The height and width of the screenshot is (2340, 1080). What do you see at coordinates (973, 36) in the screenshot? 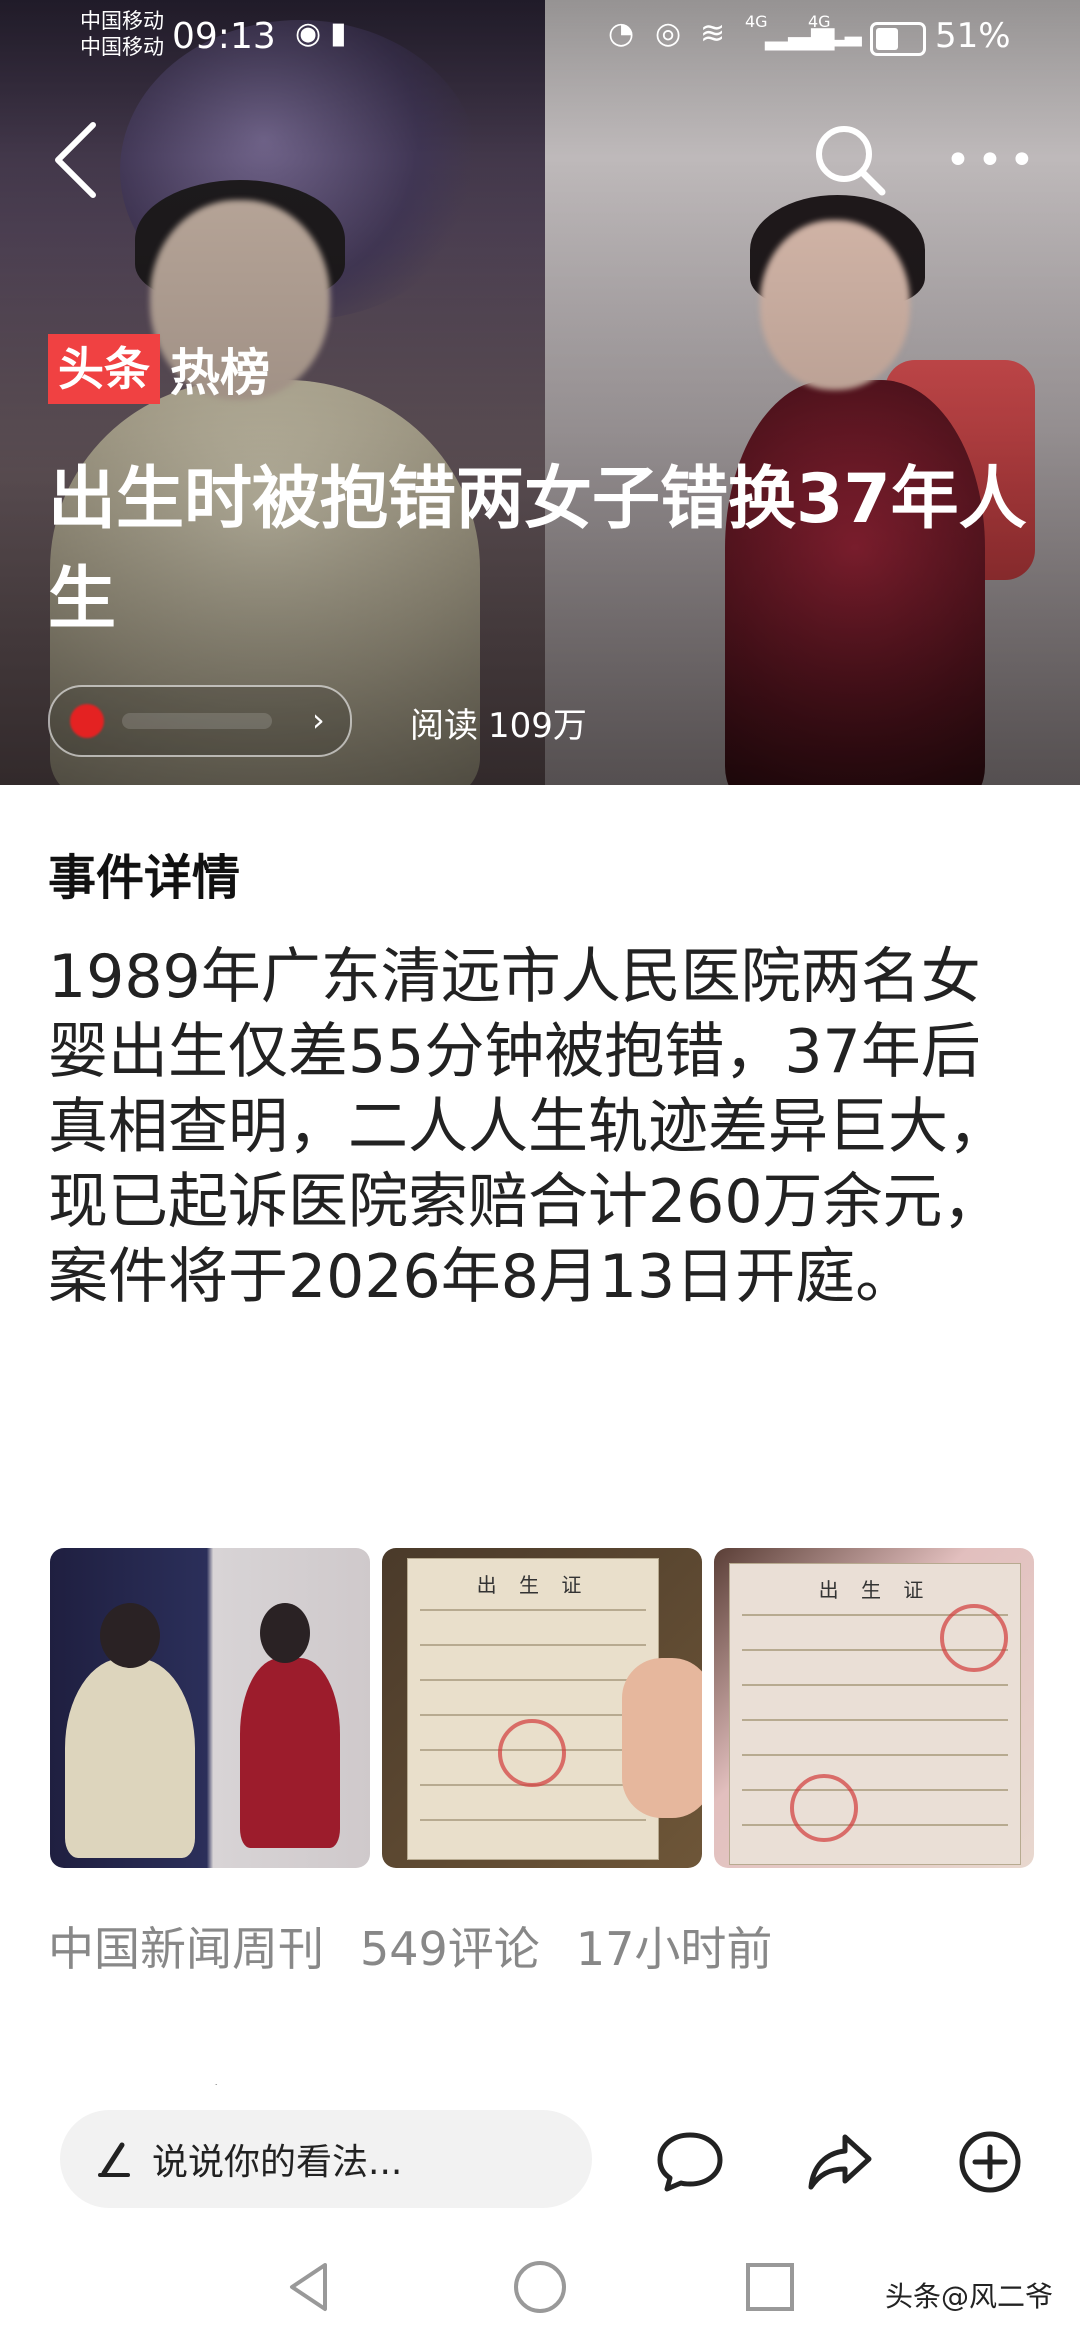
I see `battery-percent: 51%` at bounding box center [973, 36].